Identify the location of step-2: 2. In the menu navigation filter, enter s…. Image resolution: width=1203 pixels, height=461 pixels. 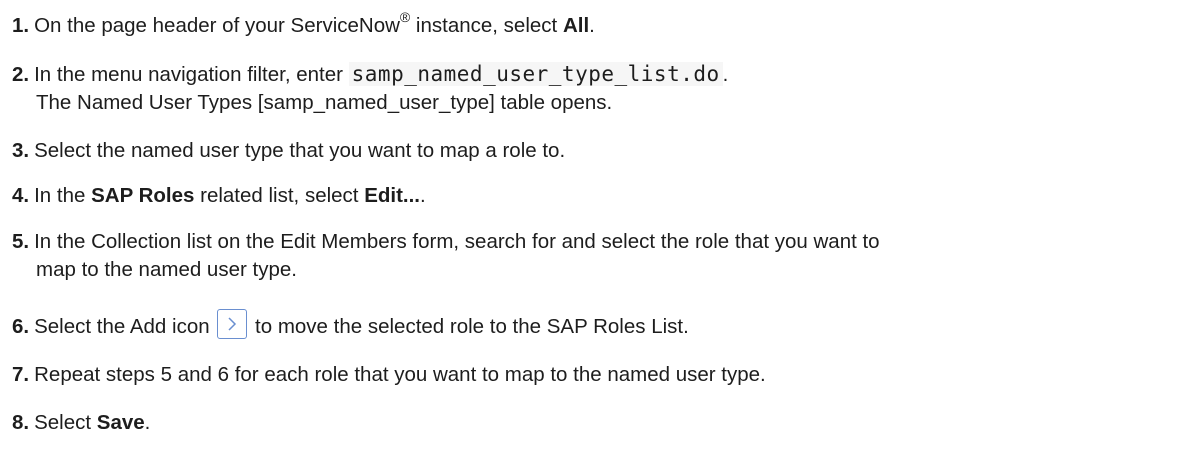
(604, 88).